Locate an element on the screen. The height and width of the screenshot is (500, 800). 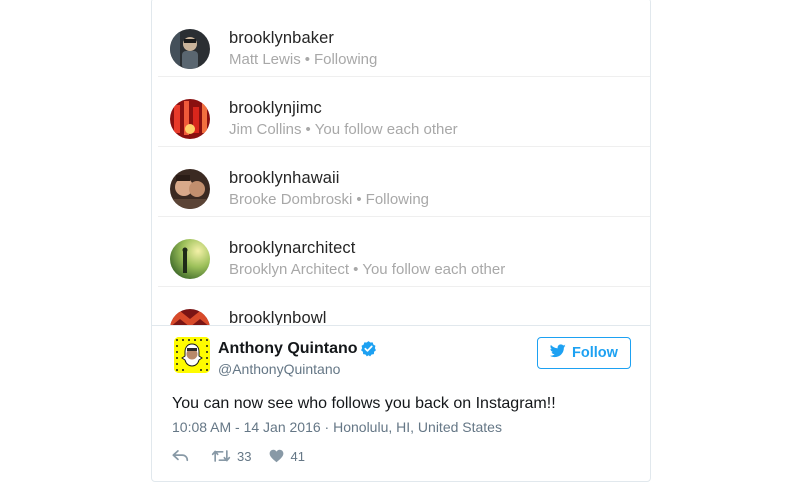
username: brooklynbowl is located at coordinates (278, 317).